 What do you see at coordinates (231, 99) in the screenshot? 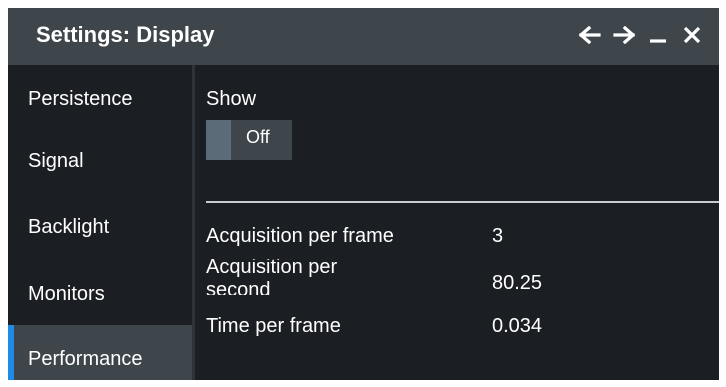
I see `show-label: Show` at bounding box center [231, 99].